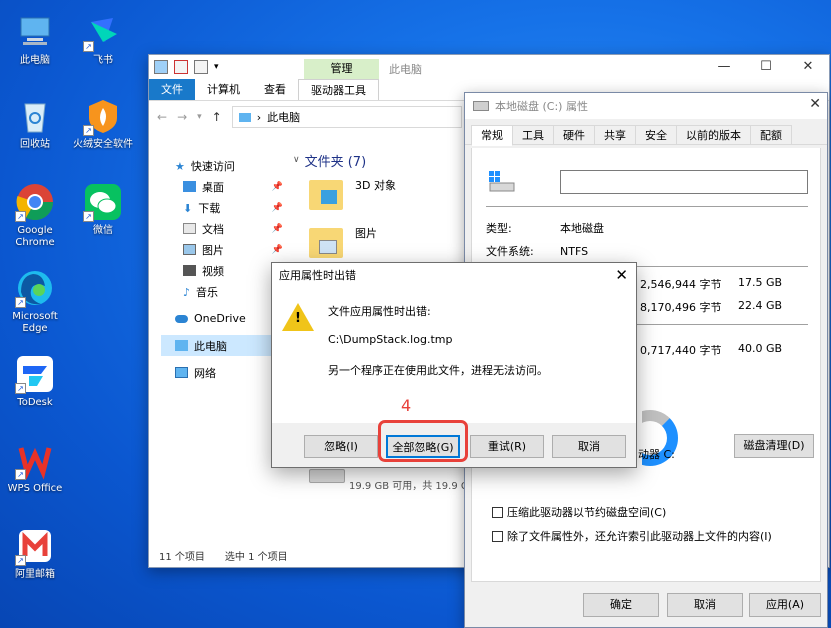 This screenshot has width=831, height=628. I want to click on qa-dropdown-icon: ▾, so click(216, 67).